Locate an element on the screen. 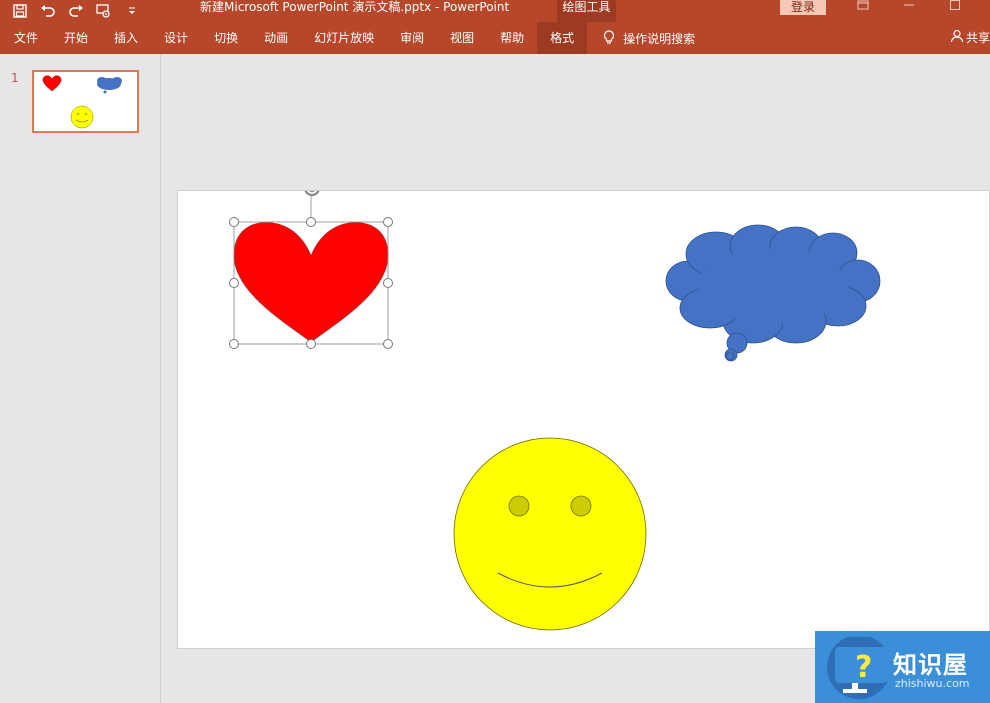  watermark-text: 知识屋 is located at coordinates (930, 665).